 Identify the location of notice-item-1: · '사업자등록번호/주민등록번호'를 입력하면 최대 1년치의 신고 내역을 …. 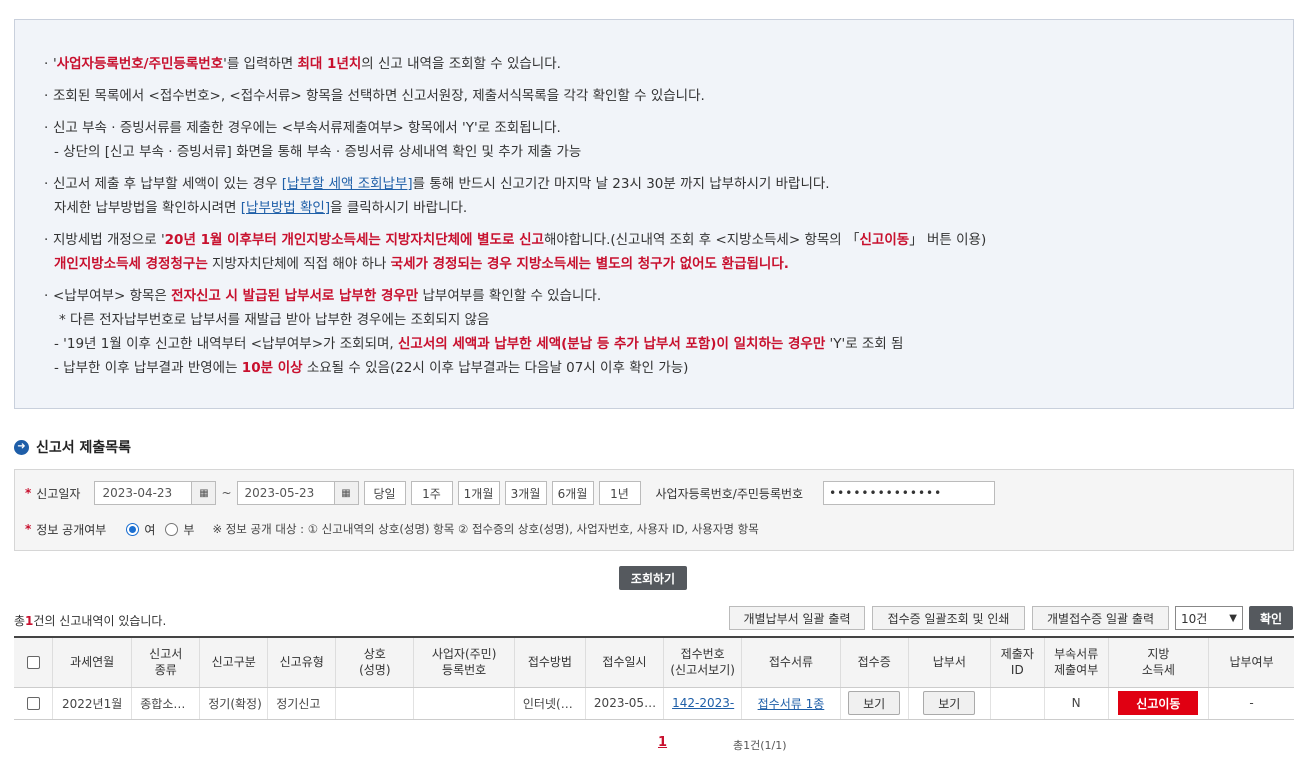
(302, 64).